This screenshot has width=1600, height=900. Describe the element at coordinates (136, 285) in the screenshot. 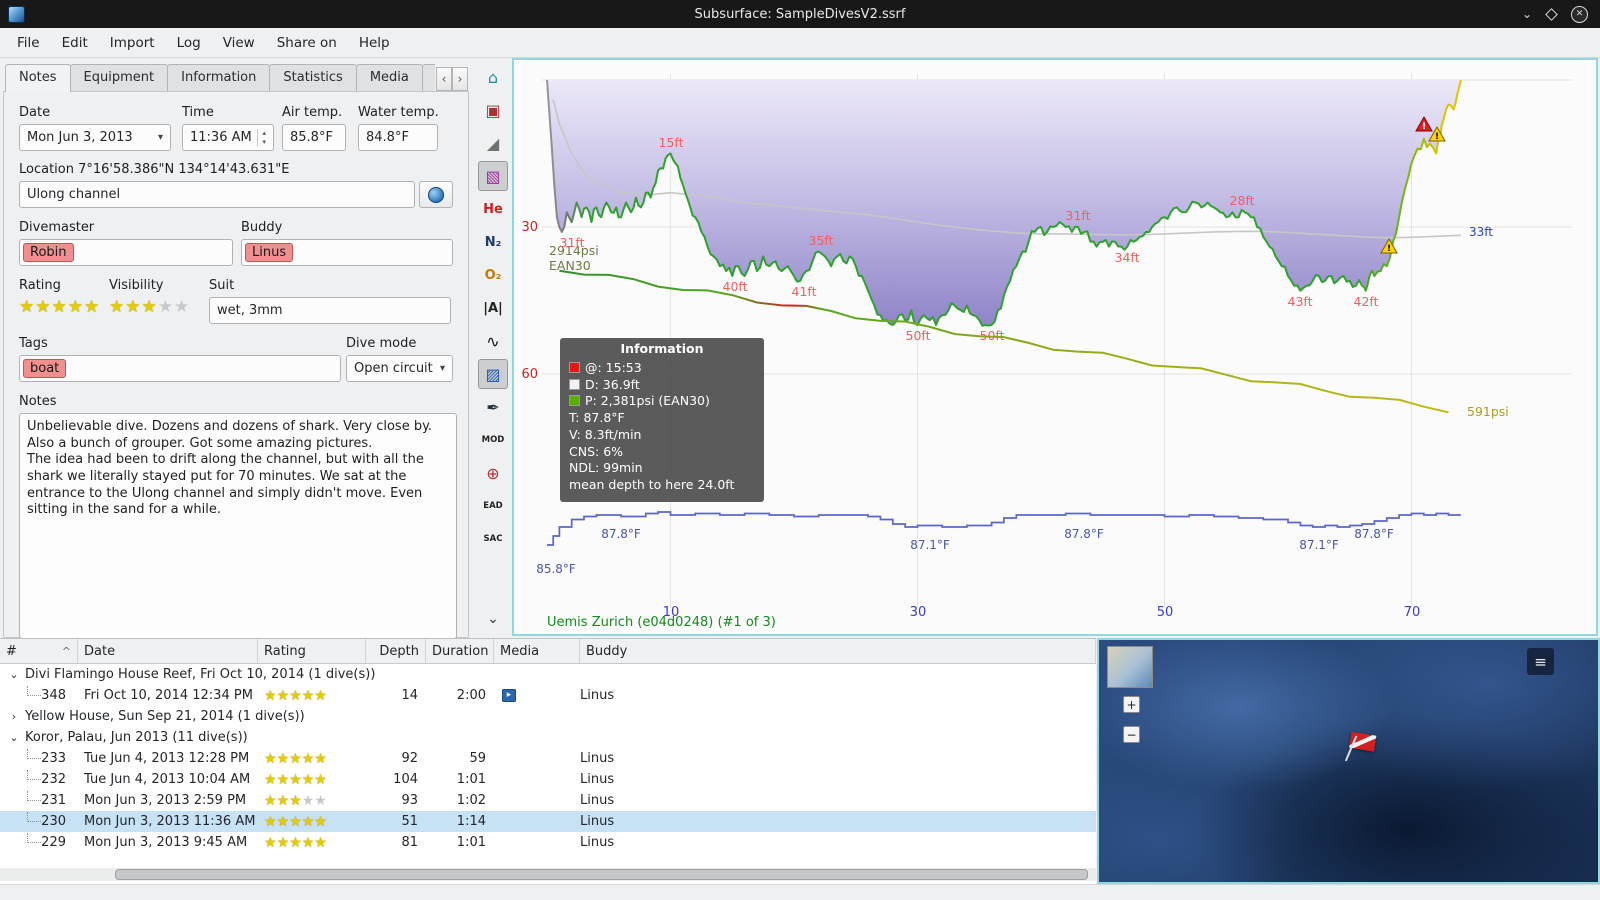

I see `visibility-label: Visibility` at that location.